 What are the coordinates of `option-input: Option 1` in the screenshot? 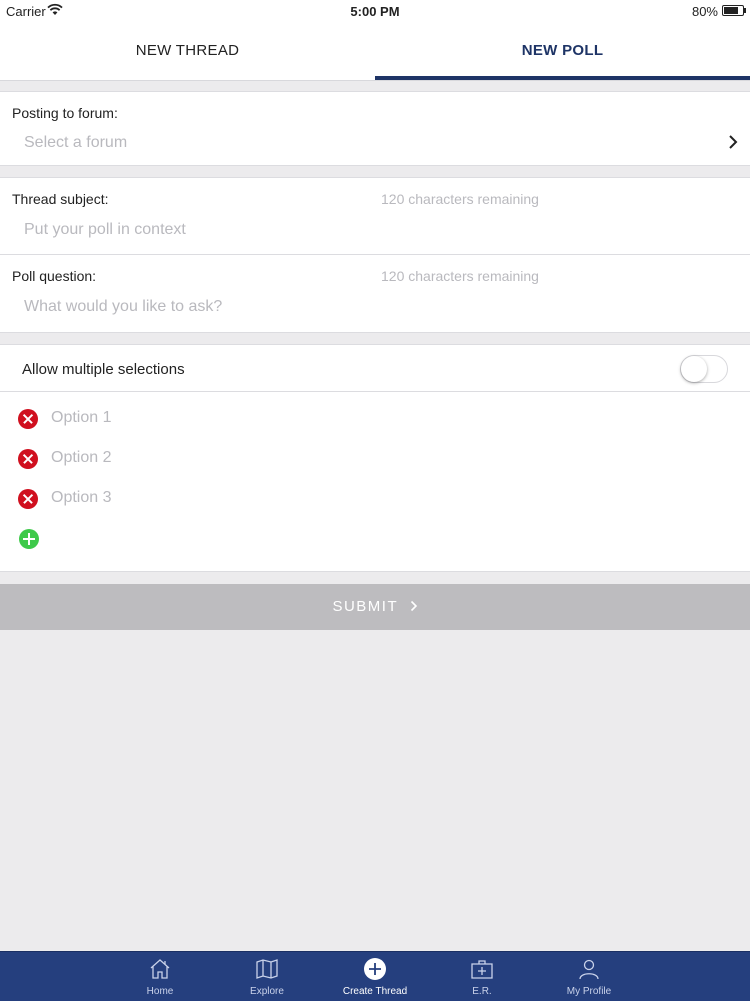 It's located at (81, 418).